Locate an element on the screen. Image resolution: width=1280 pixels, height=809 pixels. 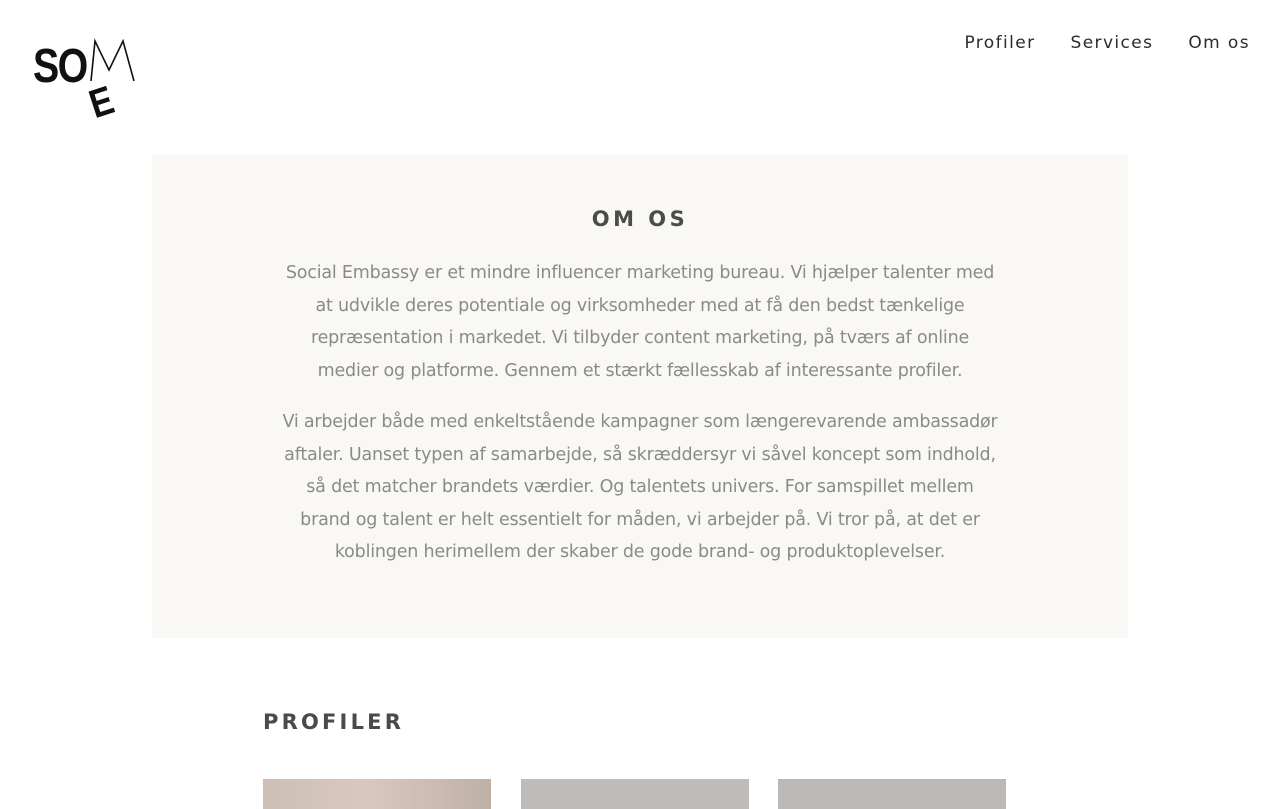
profiles-title: PROFILER is located at coordinates (334, 722).